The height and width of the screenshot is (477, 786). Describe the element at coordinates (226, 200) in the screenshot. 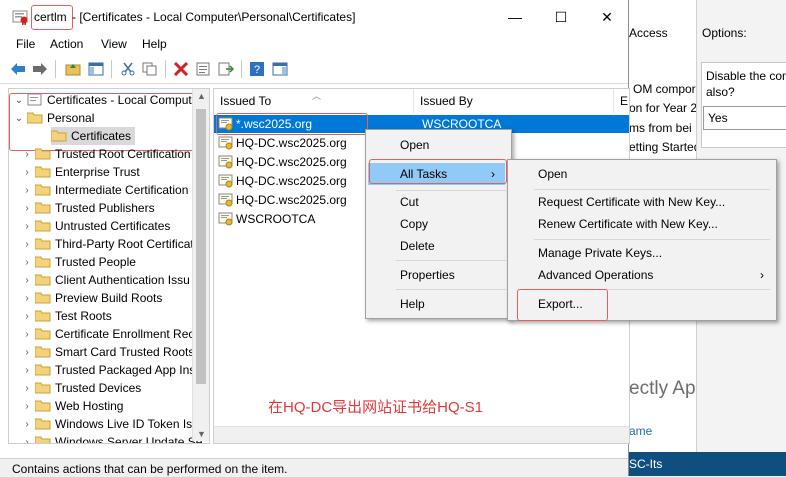

I see `certificate-icon` at that location.